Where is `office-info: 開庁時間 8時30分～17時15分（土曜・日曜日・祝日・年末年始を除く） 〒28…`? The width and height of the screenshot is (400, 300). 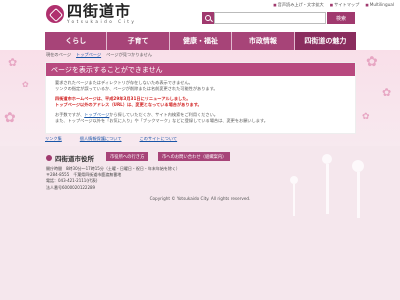
office-info: 開庁時間 8時30分～17時15分（土曜・日曜日・祝日・年末年始を除く） 〒28… is located at coordinates (113, 178).